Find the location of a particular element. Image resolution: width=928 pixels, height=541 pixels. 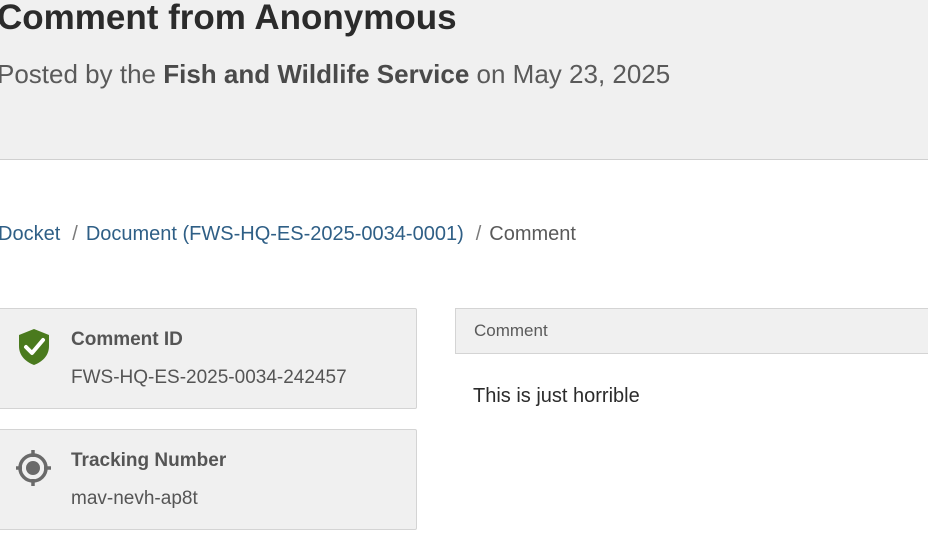

agency-name: Fish and Wildlife Service is located at coordinates (316, 74).